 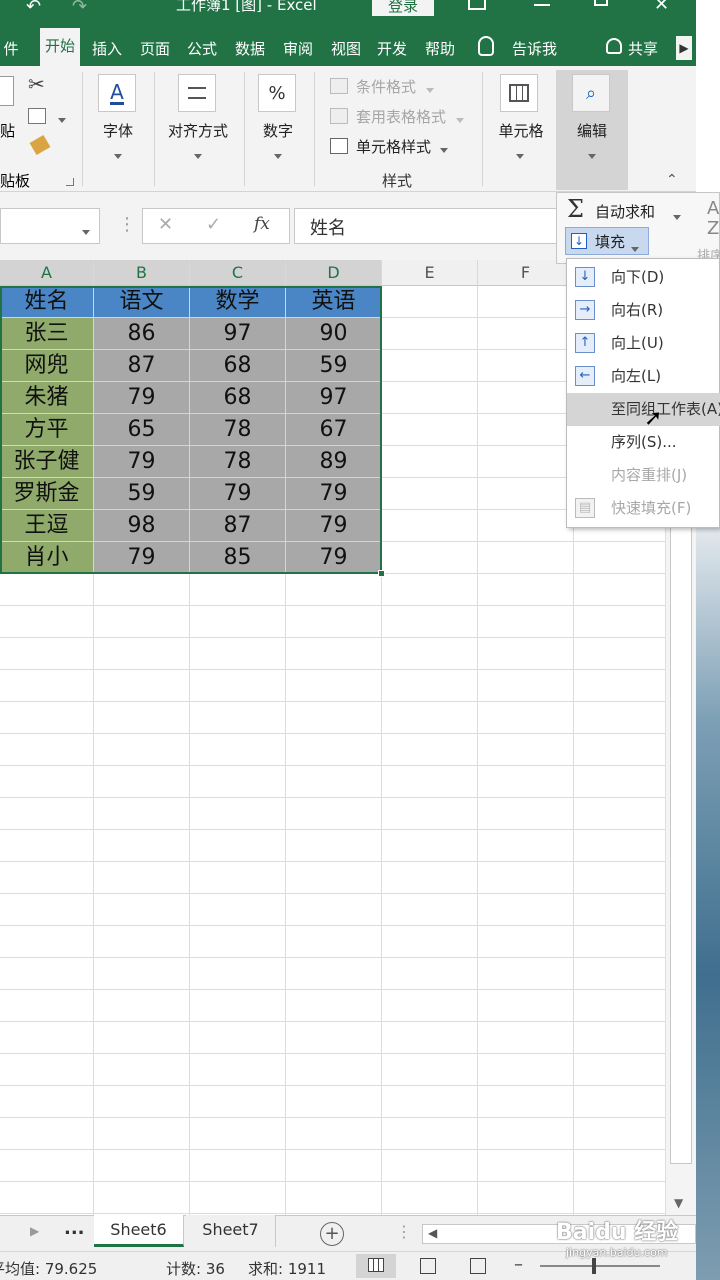 What do you see at coordinates (643, 343) in the screenshot?
I see `fill-menu-item-2: ↑ 向上(U)` at bounding box center [643, 343].